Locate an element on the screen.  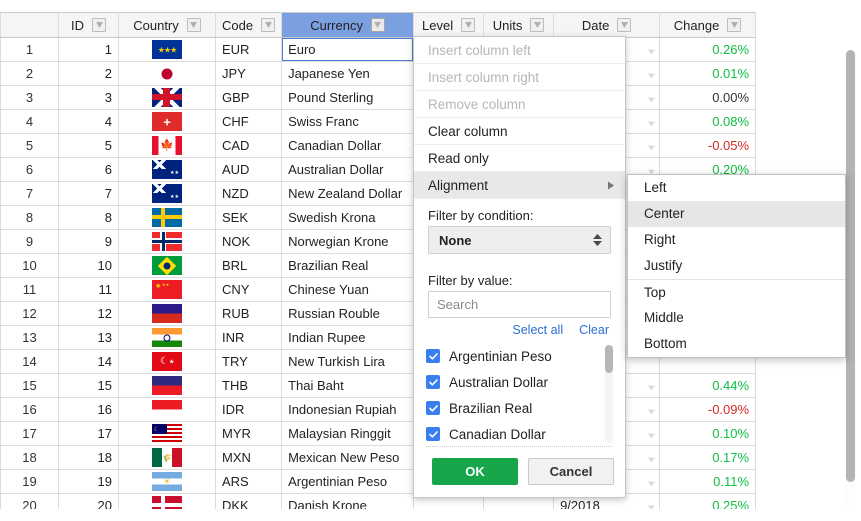
row-number-cell: 2 is located at coordinates (29, 73).